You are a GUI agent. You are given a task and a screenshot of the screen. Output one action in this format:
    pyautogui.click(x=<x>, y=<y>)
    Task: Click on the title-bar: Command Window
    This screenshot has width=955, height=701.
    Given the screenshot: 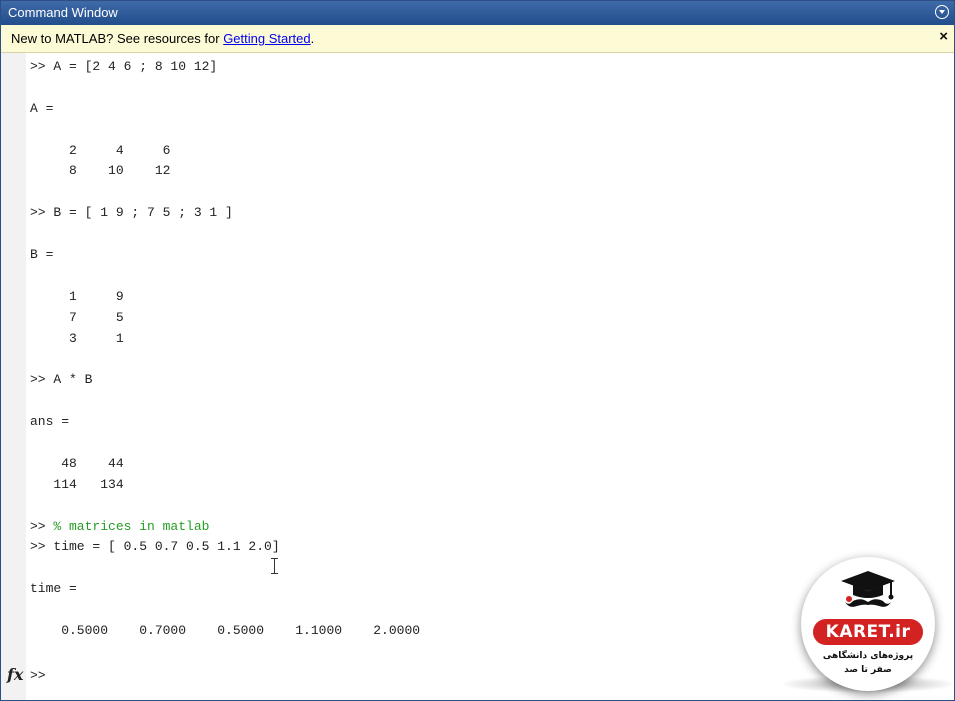 What is the action you would take?
    pyautogui.click(x=477, y=13)
    